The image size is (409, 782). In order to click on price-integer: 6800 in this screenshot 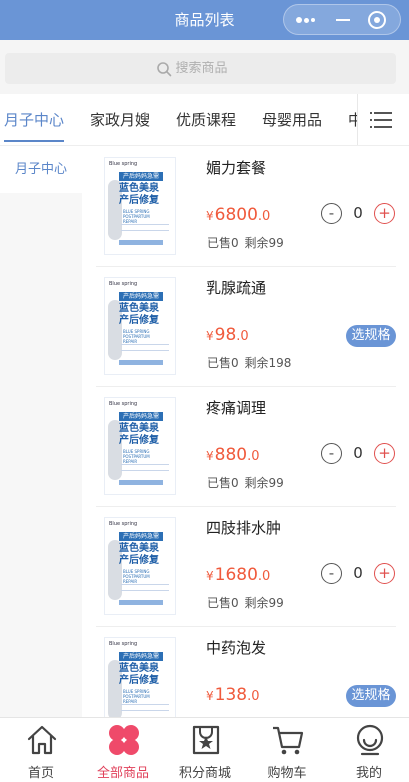, I will do `click(236, 215)`.